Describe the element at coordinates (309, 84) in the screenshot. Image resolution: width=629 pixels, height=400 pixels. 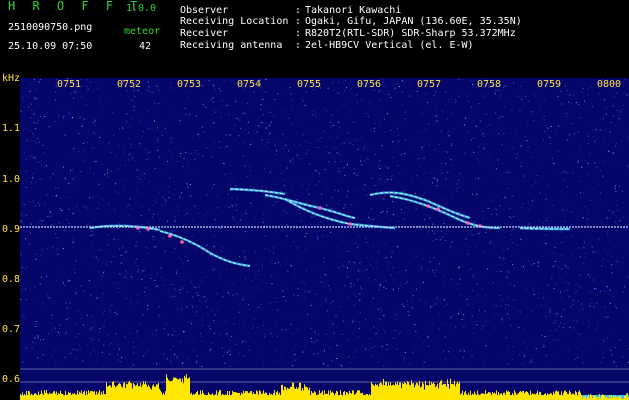
I see `x-tick-label: 0755` at that location.